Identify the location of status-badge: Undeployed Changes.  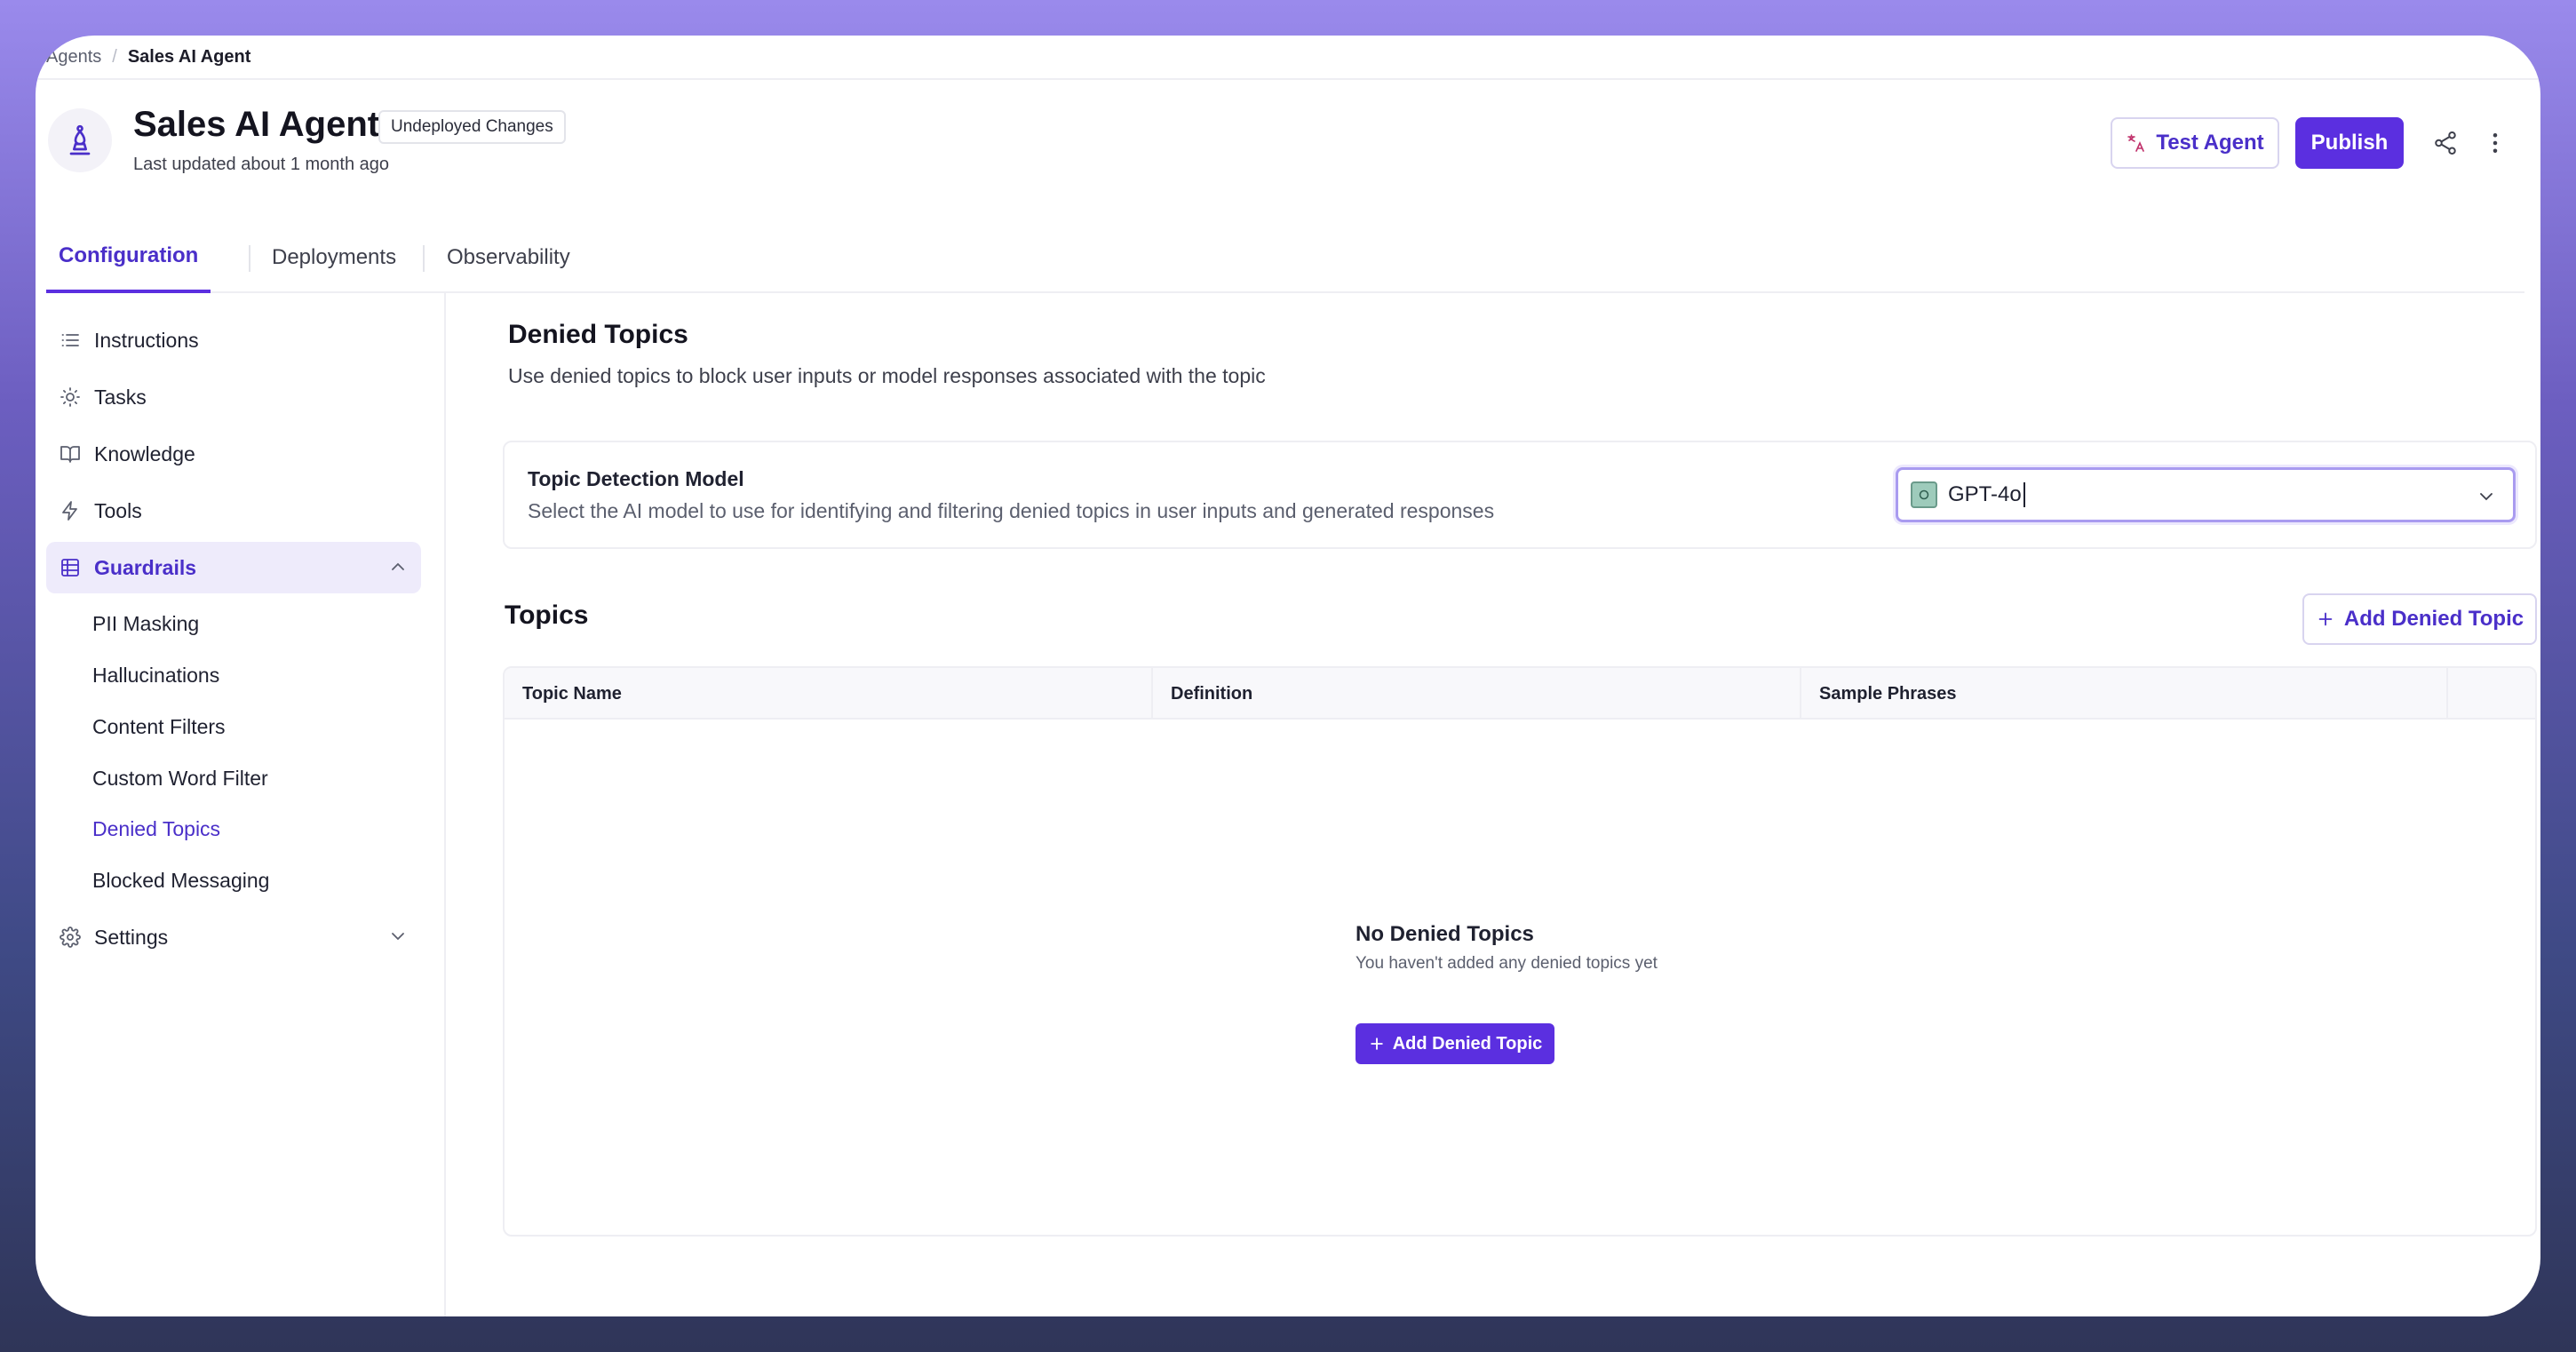
(472, 127).